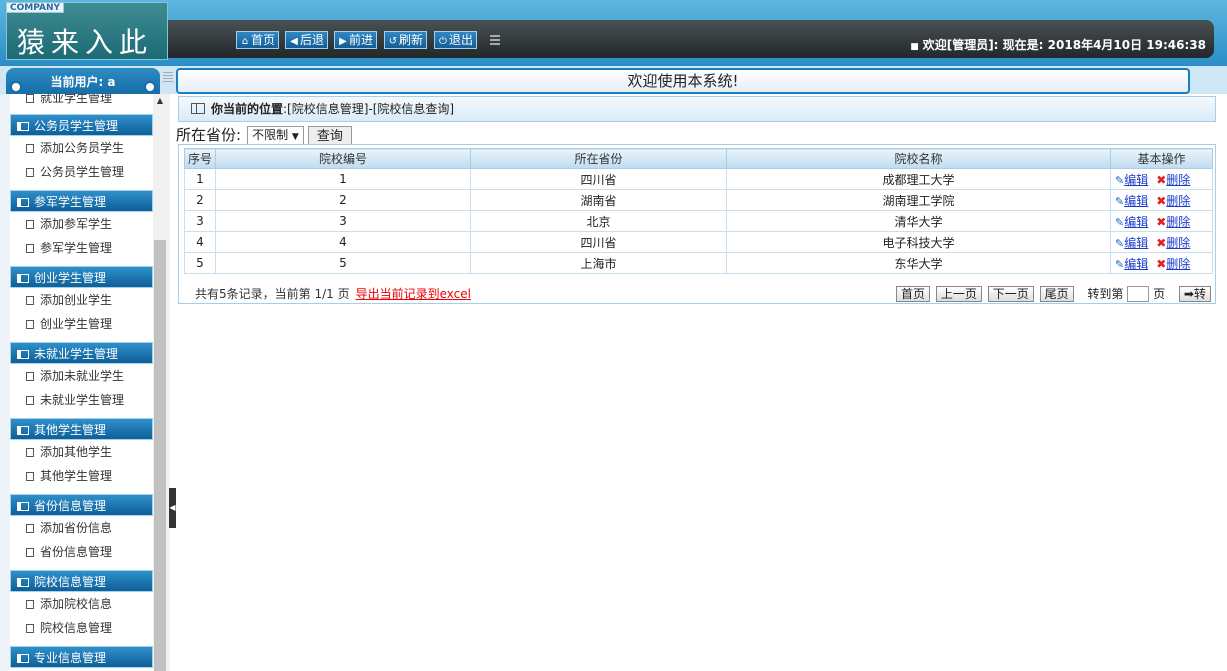 This screenshot has height=671, width=1227. I want to click on sidebar-item: 添加省份信息, so click(81, 528).